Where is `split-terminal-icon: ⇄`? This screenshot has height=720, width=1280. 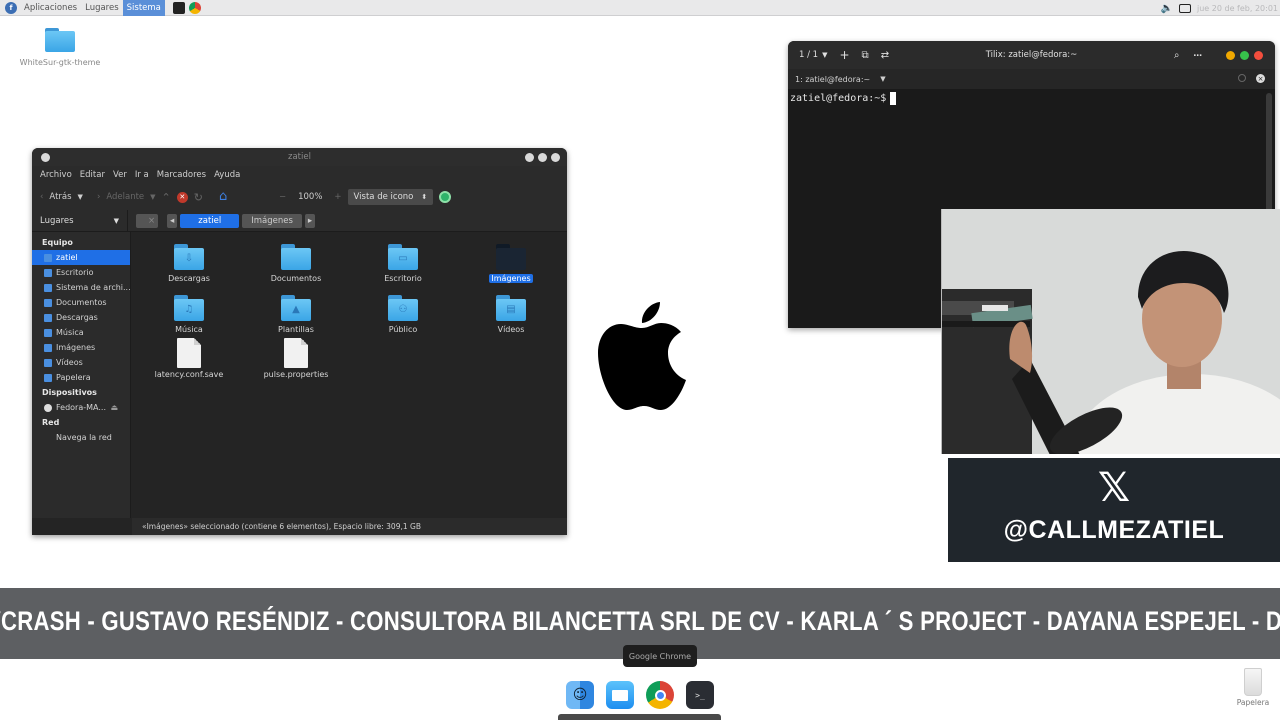 split-terminal-icon: ⇄ is located at coordinates (885, 55).